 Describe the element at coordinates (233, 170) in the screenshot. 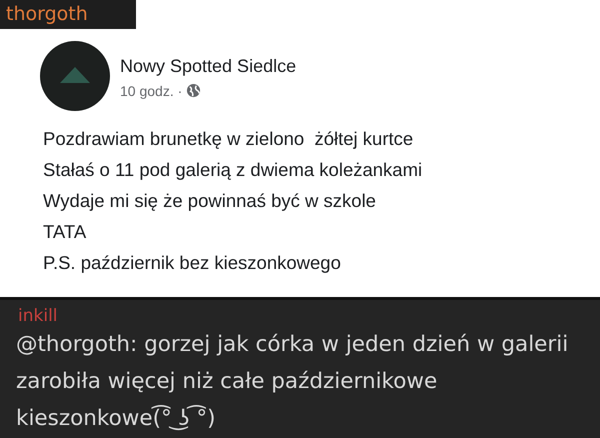

I see `post-text-line: Stałaś o 11 pod galerią z dwiema koleżankami` at that location.